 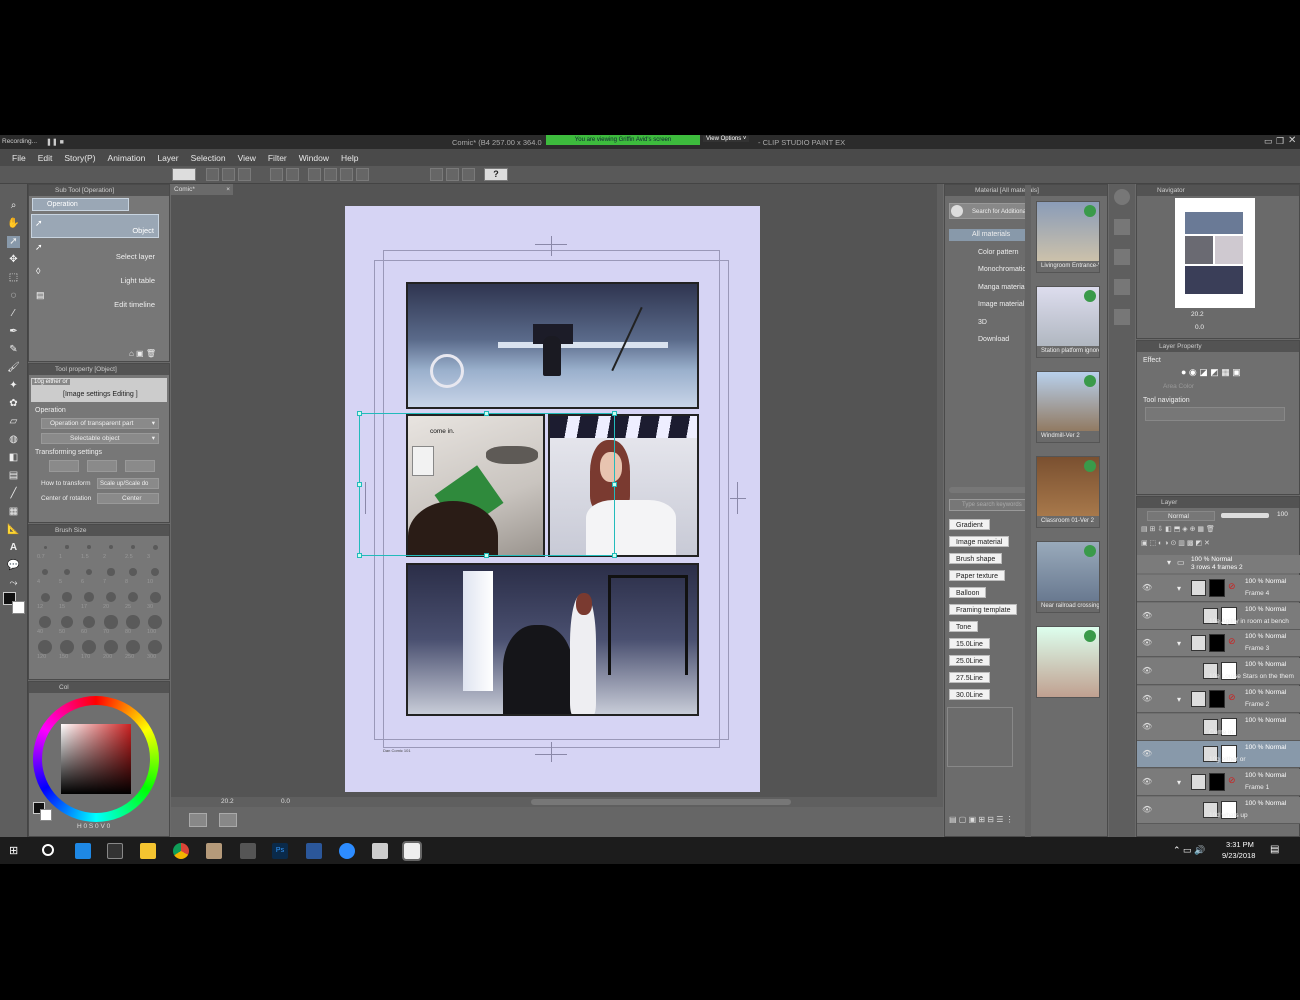 I want to click on brush-icon: 🖌, so click(x=13, y=368).